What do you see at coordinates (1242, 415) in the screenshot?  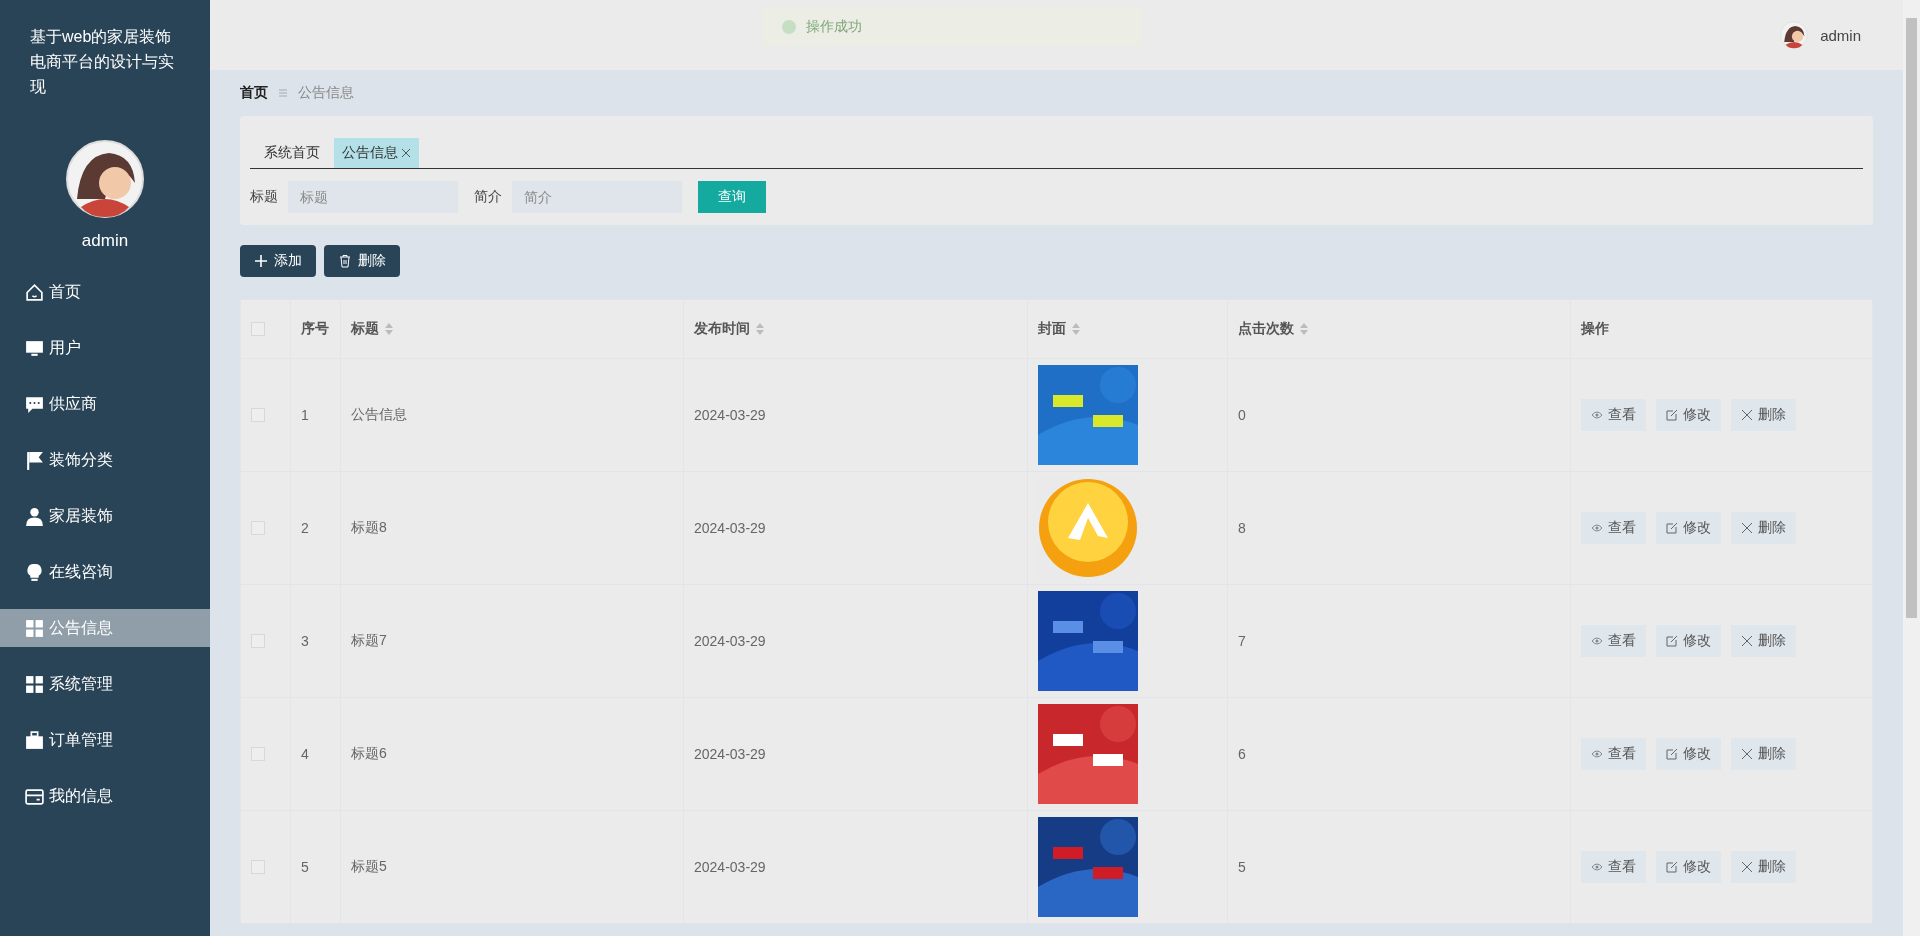 I see `table-cell: 0` at bounding box center [1242, 415].